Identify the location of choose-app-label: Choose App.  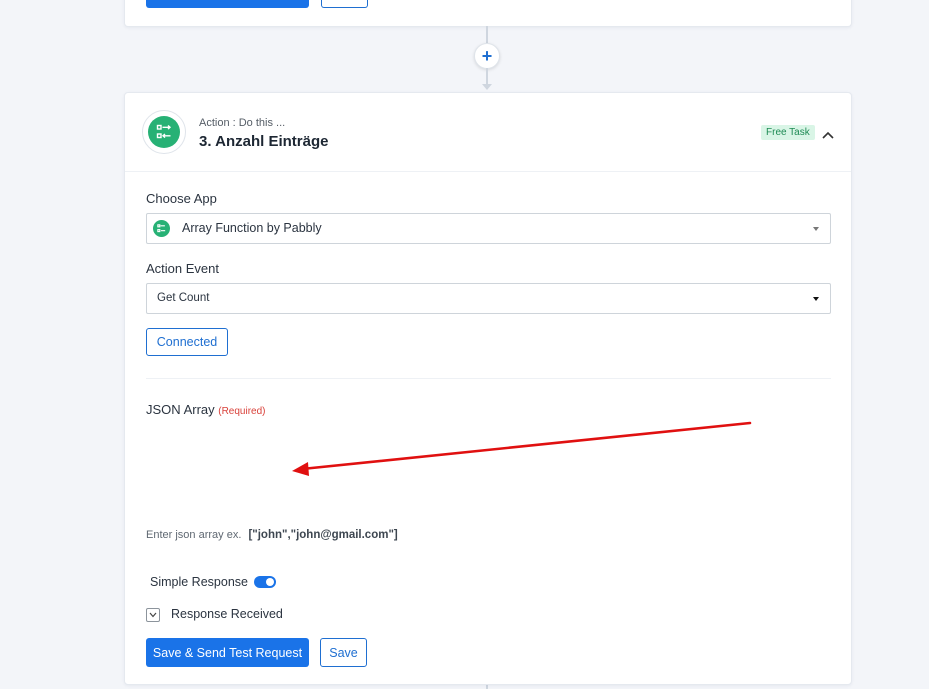
(181, 198).